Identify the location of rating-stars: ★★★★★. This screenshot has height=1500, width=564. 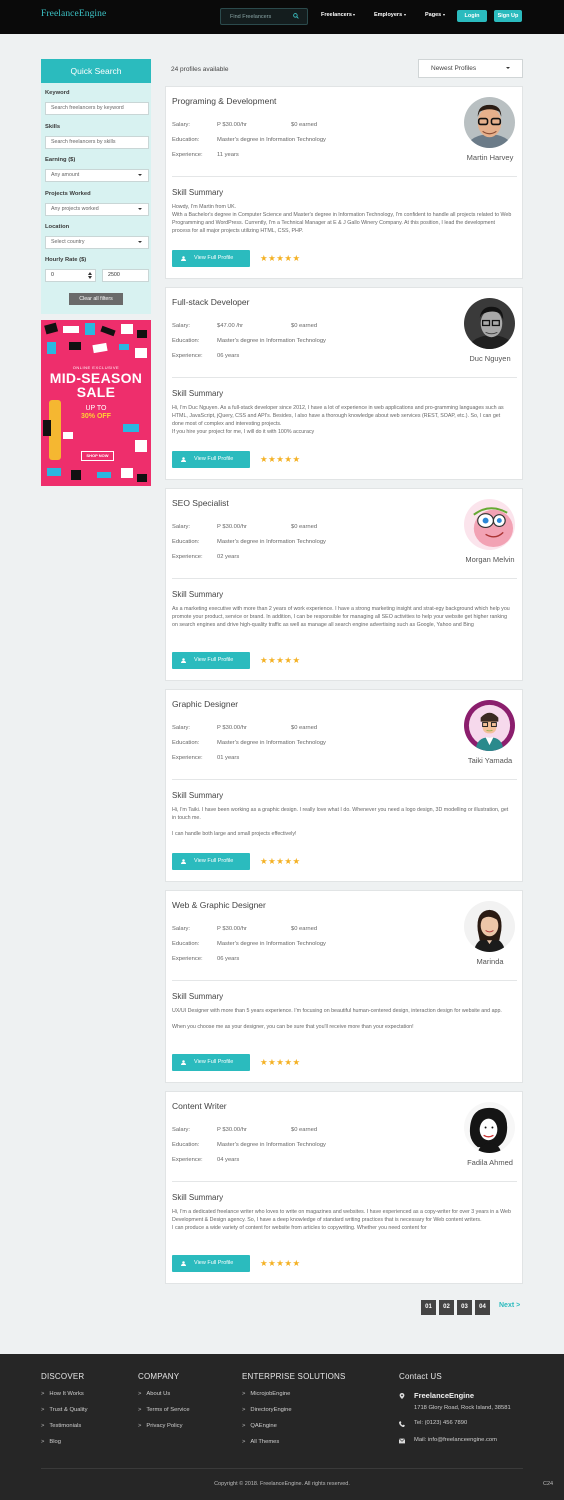
(280, 459).